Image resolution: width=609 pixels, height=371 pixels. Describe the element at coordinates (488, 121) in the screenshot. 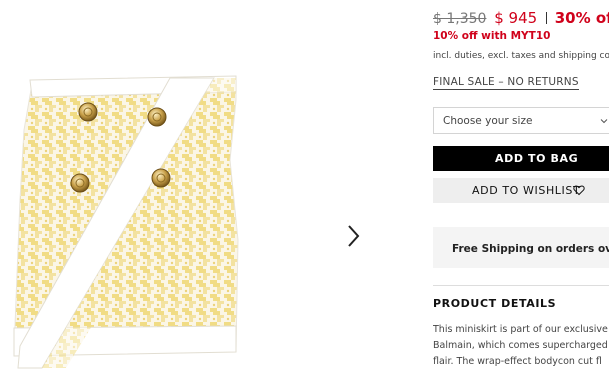

I see `size-select-label: Choose your size` at that location.